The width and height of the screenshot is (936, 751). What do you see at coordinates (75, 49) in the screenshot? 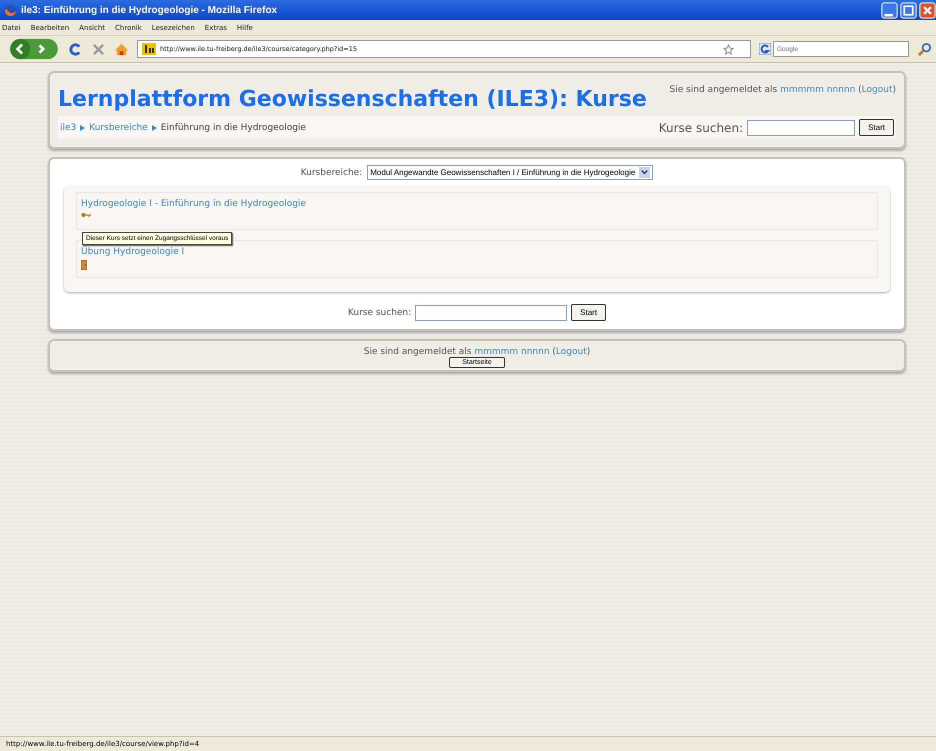
I see `reload-icon` at bounding box center [75, 49].